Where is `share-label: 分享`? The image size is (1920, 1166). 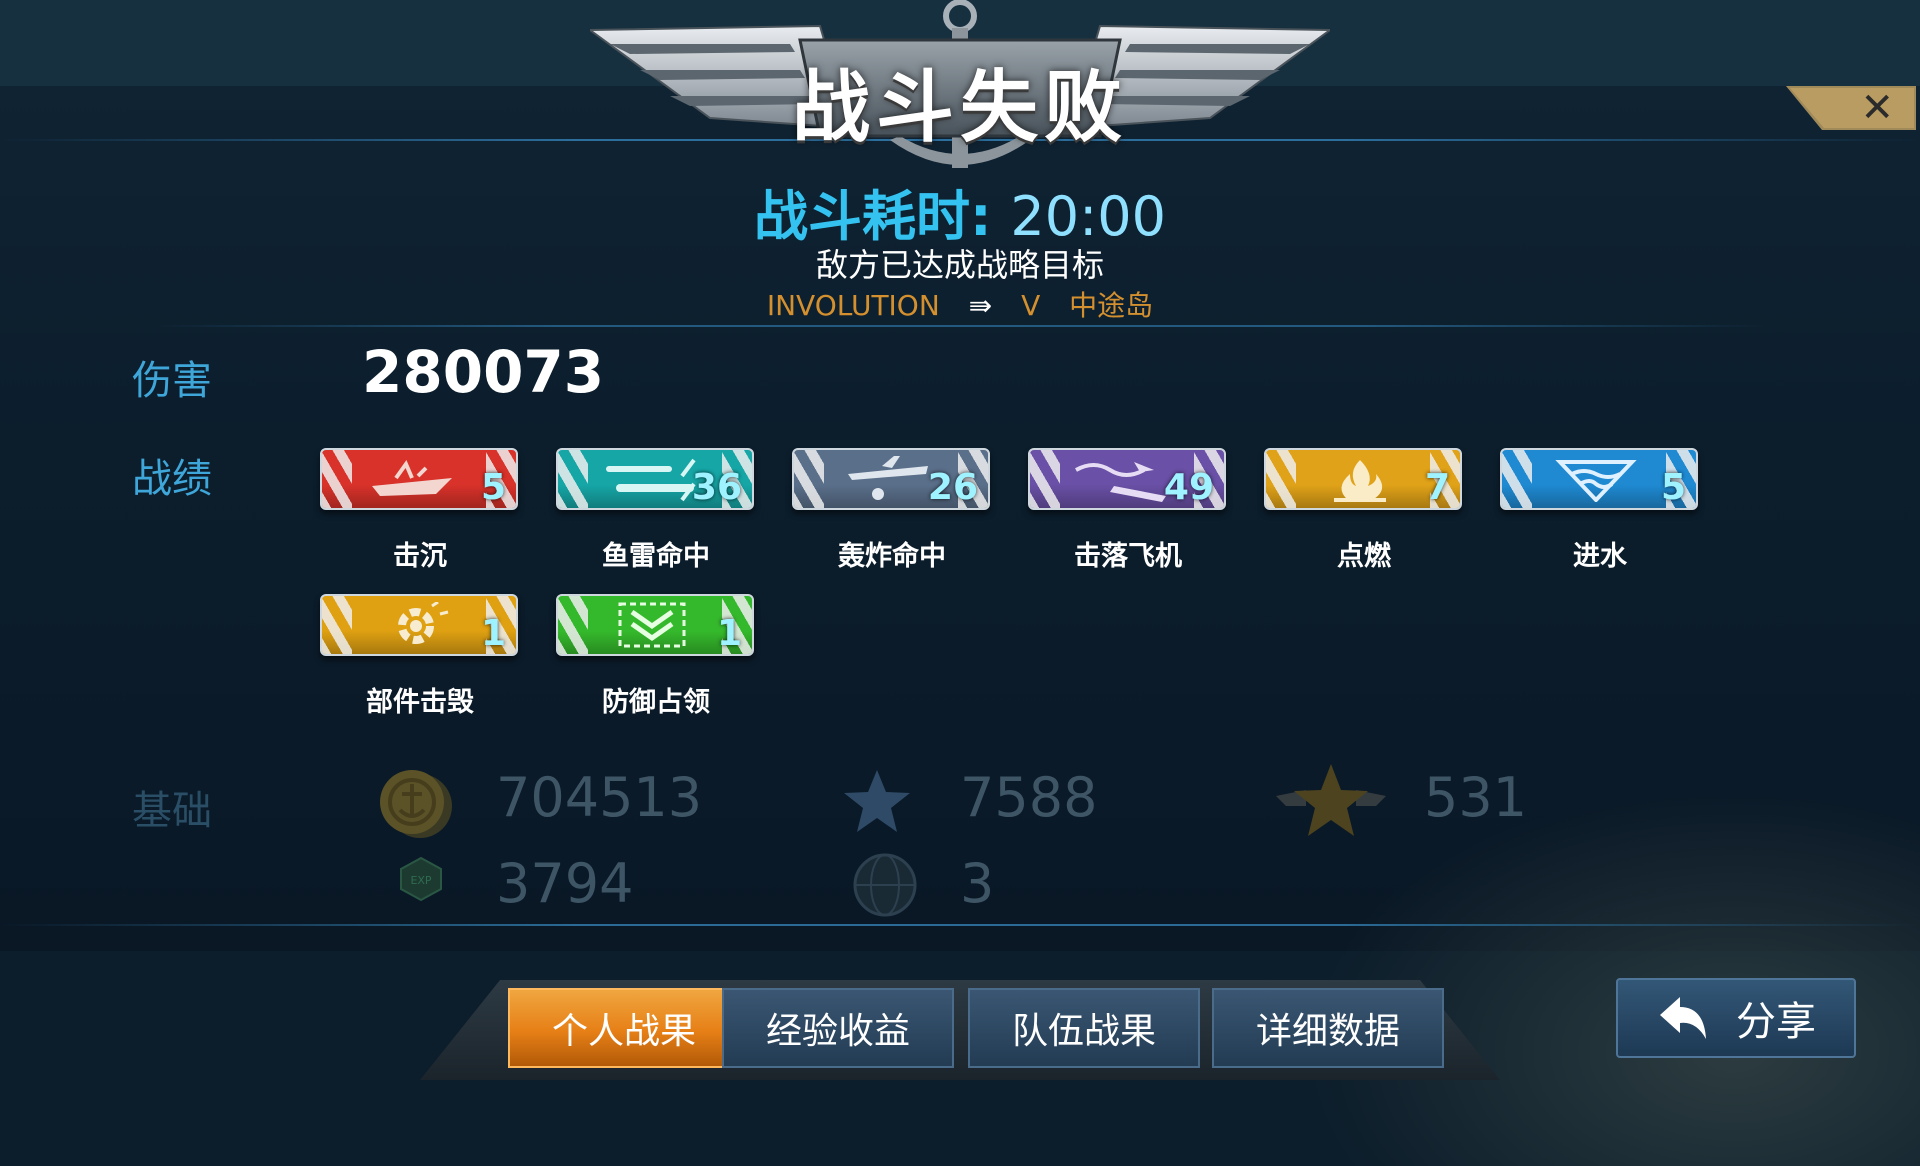 share-label: 分享 is located at coordinates (1776, 1022).